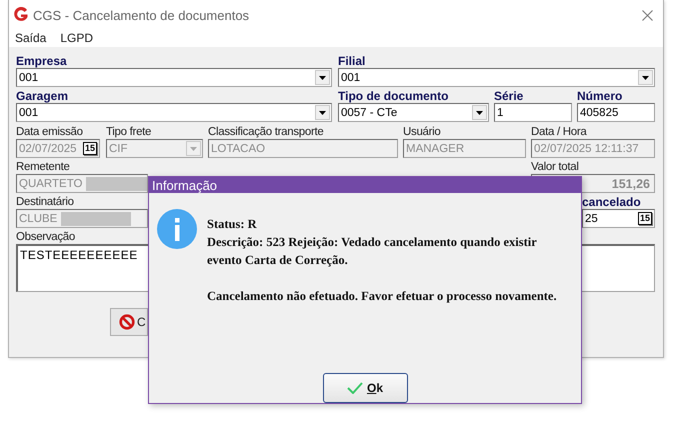  Describe the element at coordinates (185, 185) in the screenshot. I see `dialog-title: Informação` at that location.